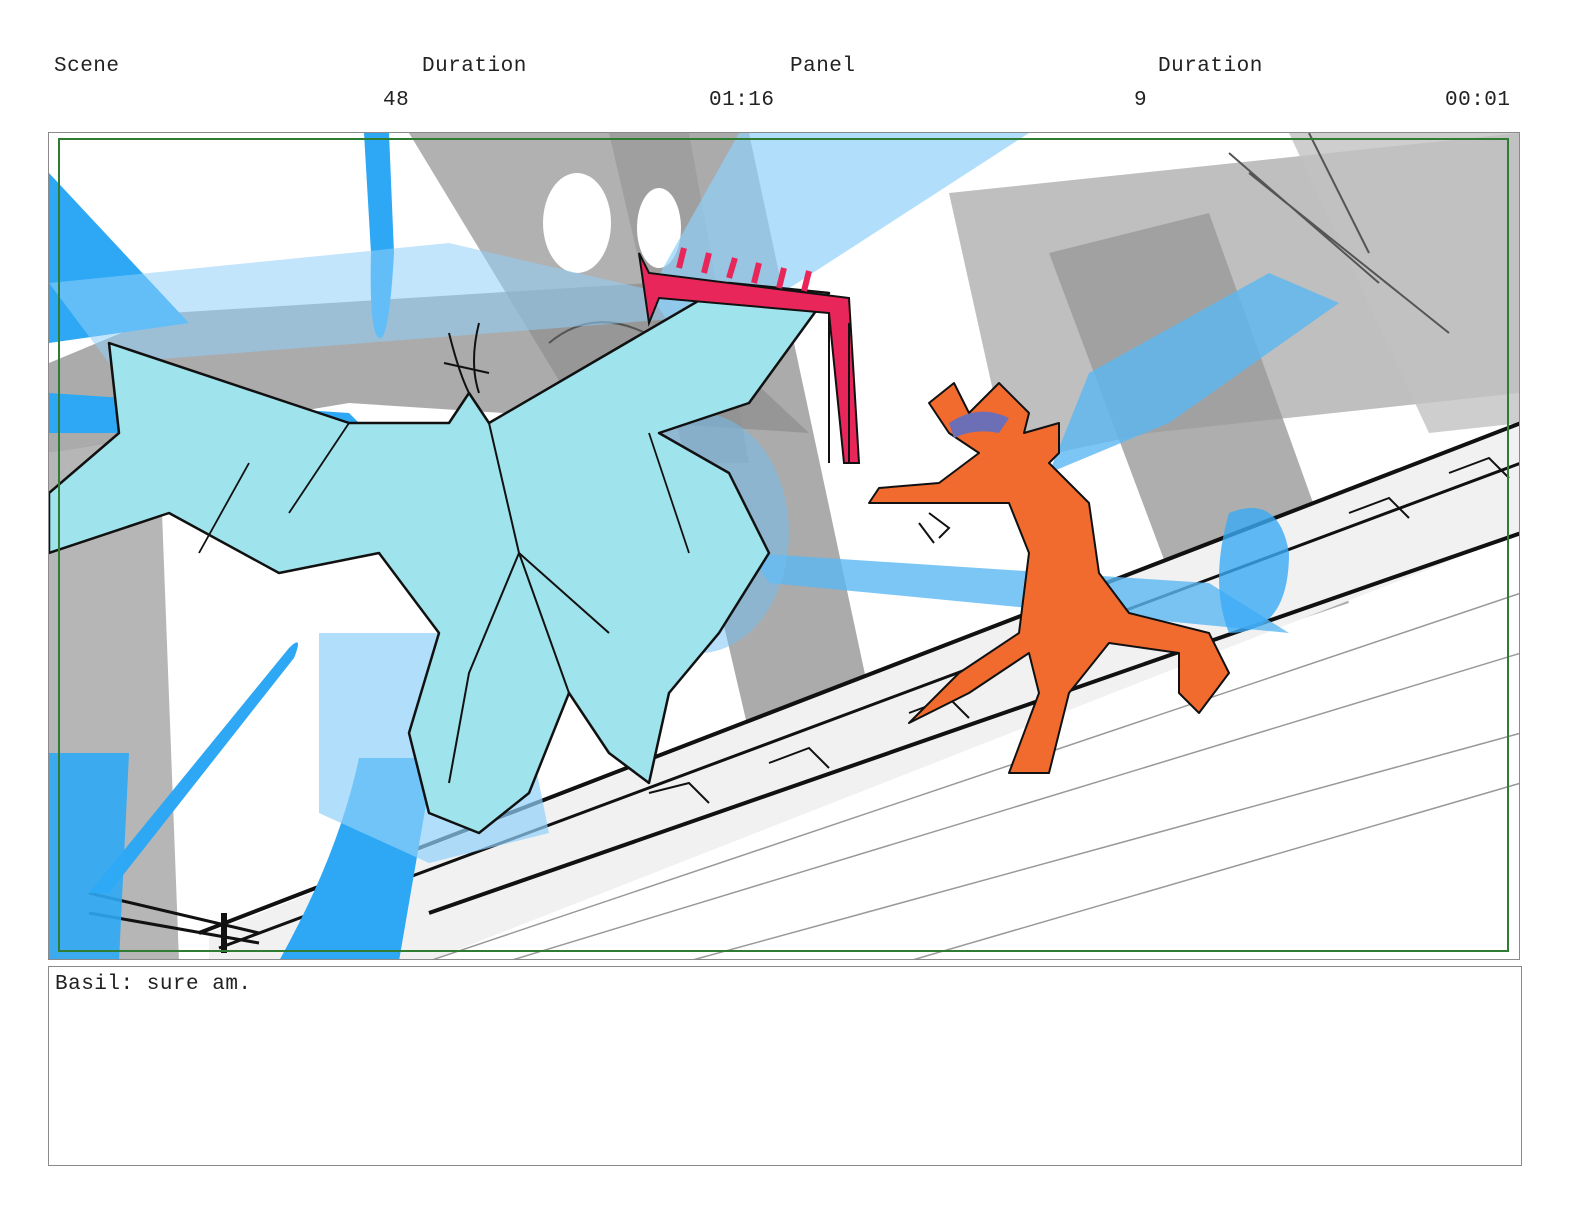  I want to click on dialogue-text: Basil: sure am., so click(153, 984).